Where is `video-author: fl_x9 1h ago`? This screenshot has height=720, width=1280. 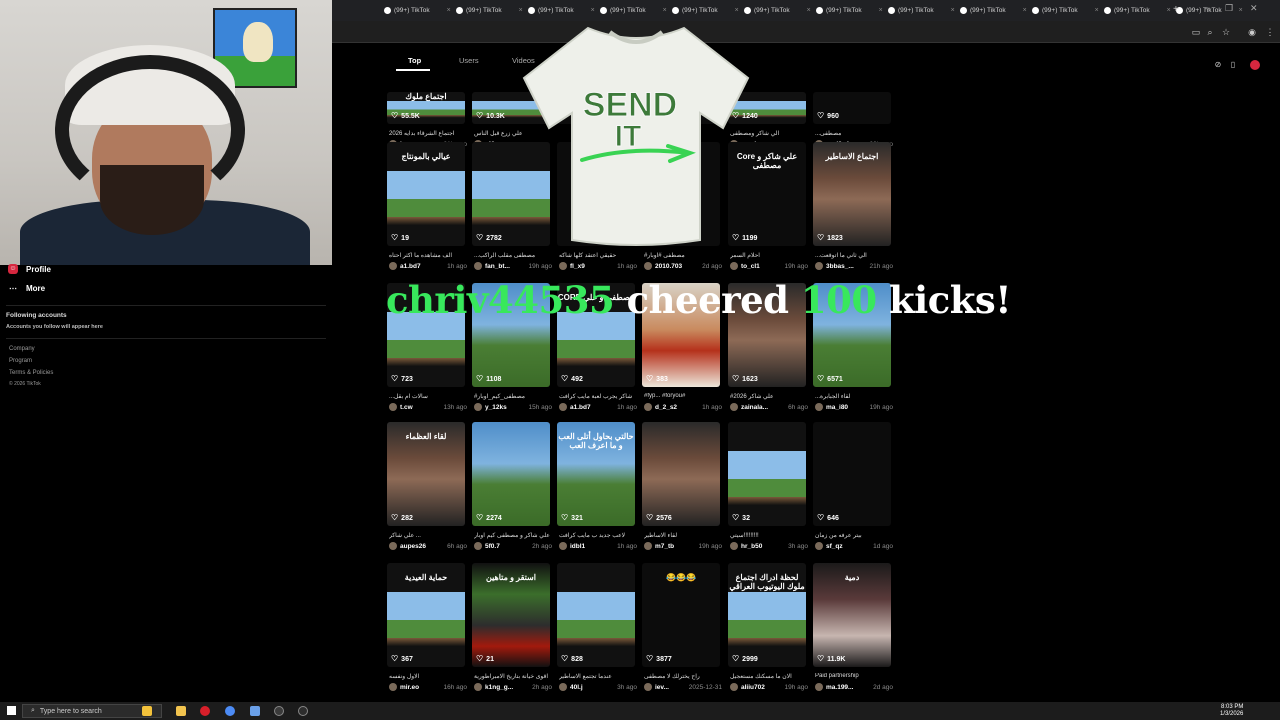 video-author: fl_x9 1h ago is located at coordinates (598, 266).